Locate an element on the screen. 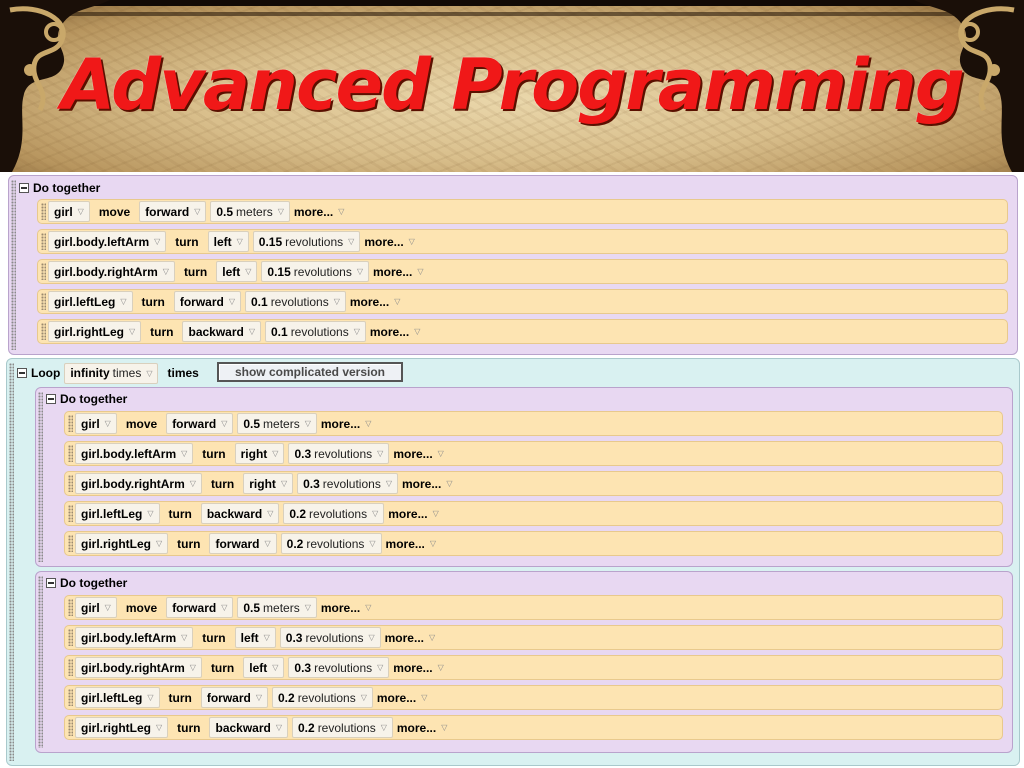 The image size is (1024, 768). show-complicated-version-button: show complicated version is located at coordinates (310, 372).